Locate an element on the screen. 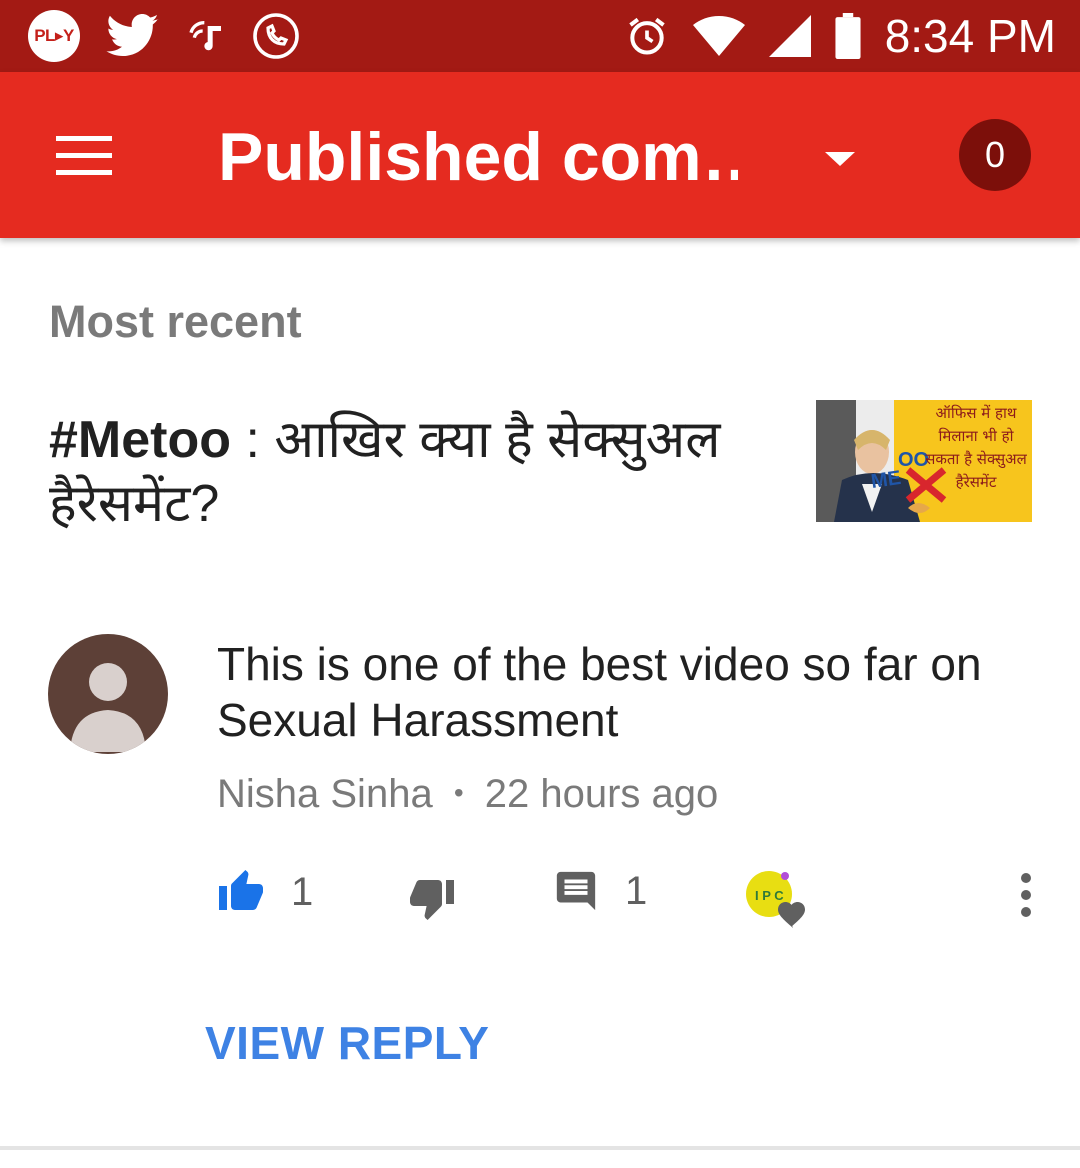 This screenshot has width=1080, height=1168. phone-call-icon is located at coordinates (276, 36).